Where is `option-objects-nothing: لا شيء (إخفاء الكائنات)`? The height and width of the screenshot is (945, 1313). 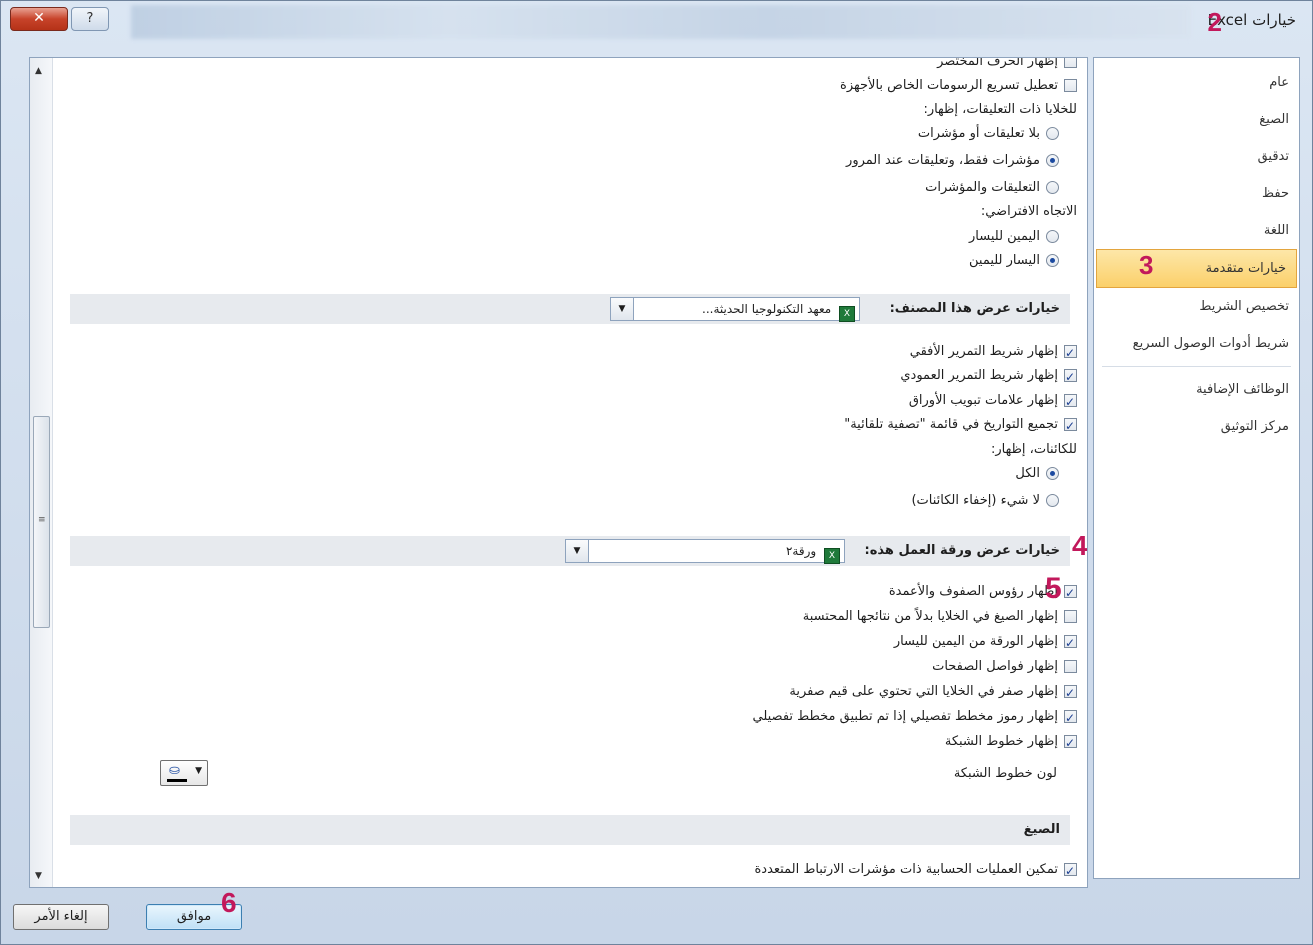
option-objects-nothing: لا شيء (إخفاء الكائنات) is located at coordinates (985, 501).